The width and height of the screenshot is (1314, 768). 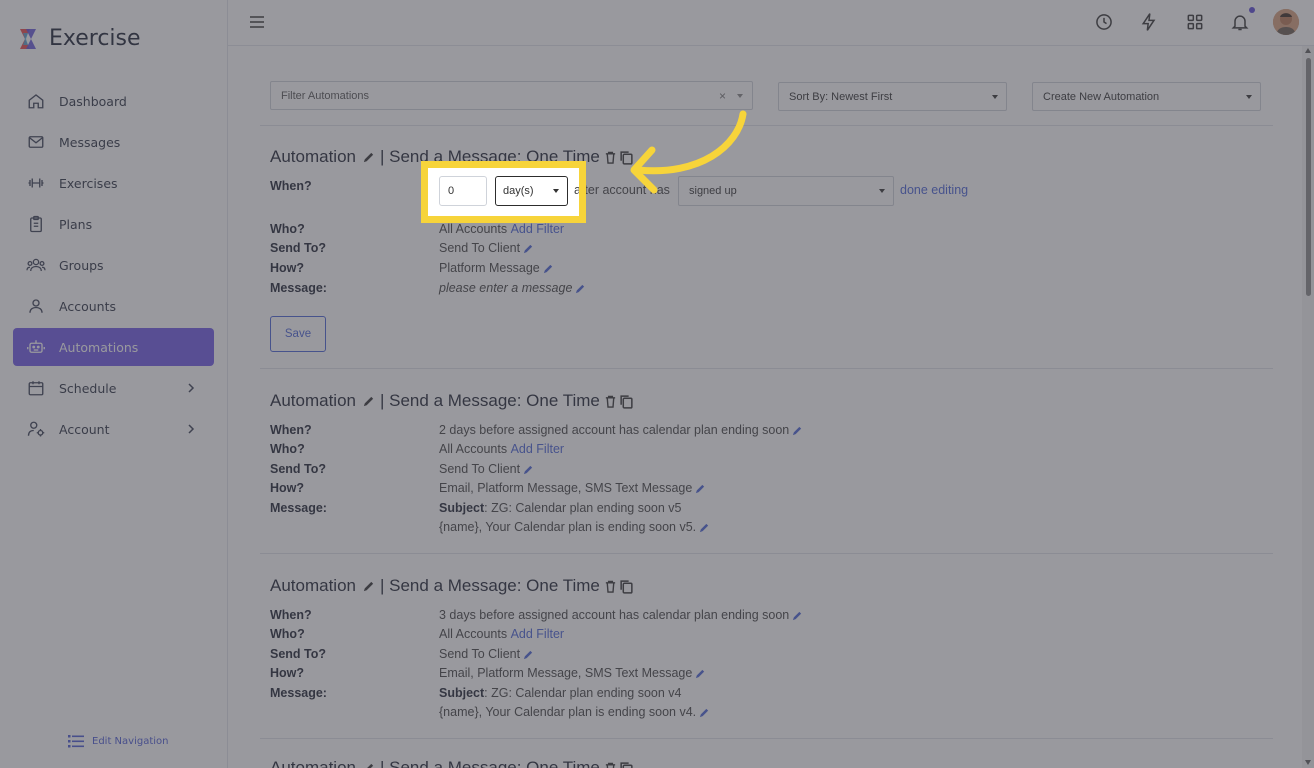 What do you see at coordinates (118, 741) in the screenshot?
I see `edit-navigation-link: Edit Navigation` at bounding box center [118, 741].